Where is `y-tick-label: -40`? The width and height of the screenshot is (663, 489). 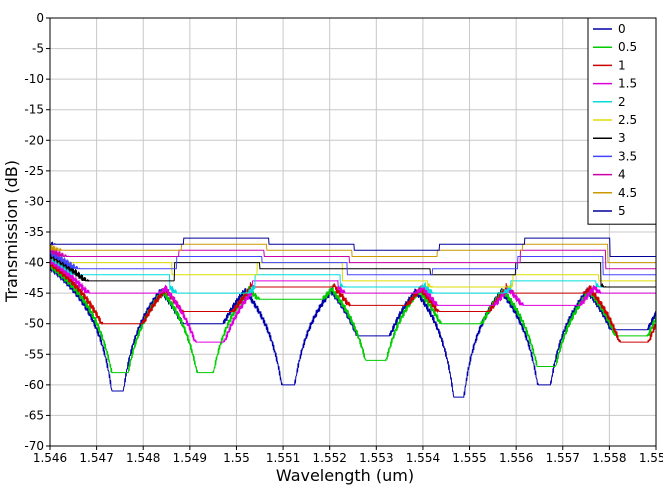 y-tick-label: -40 is located at coordinates (34, 263).